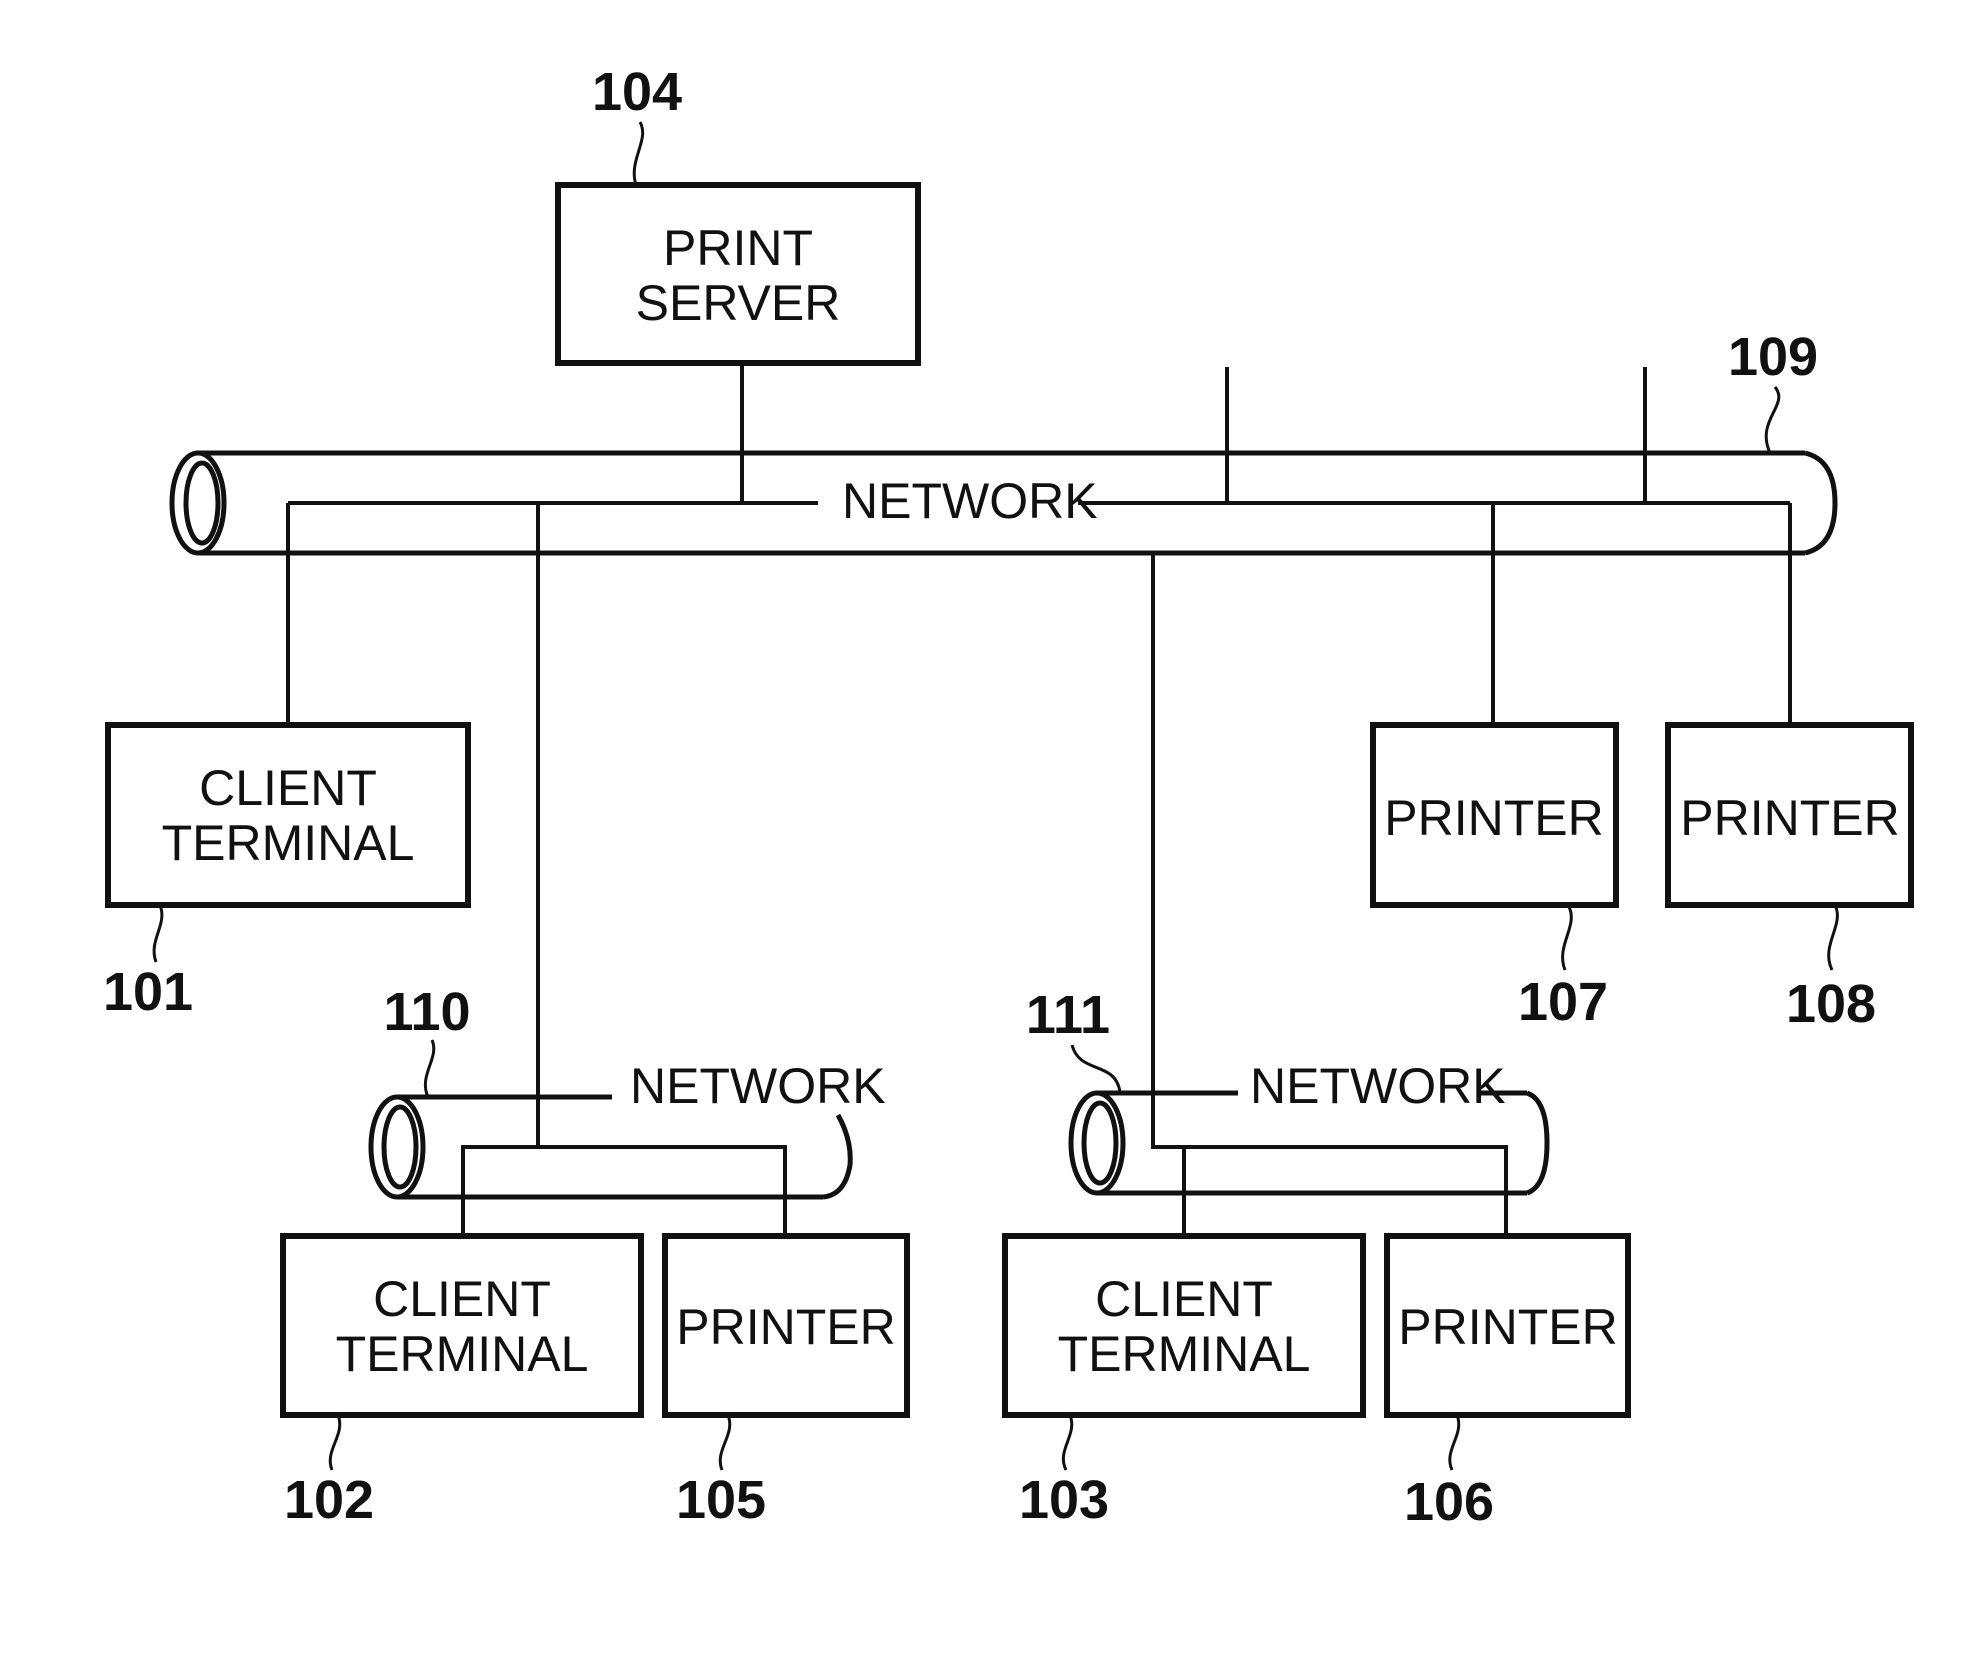  I want to click on ref-label-104: 104, so click(637, 92).